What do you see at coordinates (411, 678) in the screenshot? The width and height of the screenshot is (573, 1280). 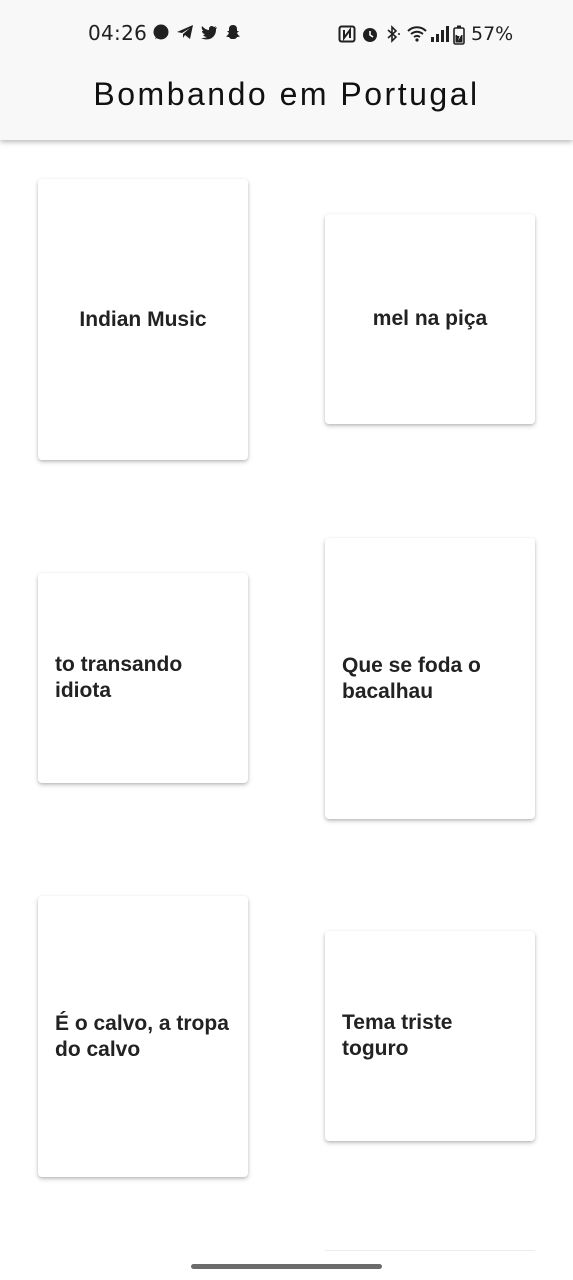 I see `song-card-label: Que se foda o bacalhau` at bounding box center [411, 678].